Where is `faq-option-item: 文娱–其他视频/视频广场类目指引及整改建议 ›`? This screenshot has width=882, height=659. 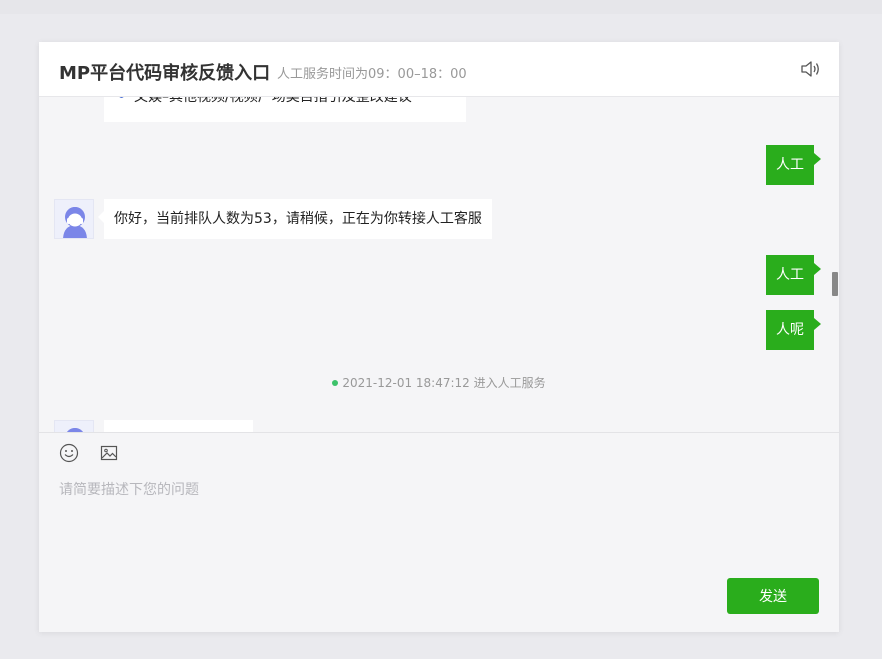
faq-option-item: 文娱–其他视频/视频广场类目指引及整改建议 › is located at coordinates (285, 109).